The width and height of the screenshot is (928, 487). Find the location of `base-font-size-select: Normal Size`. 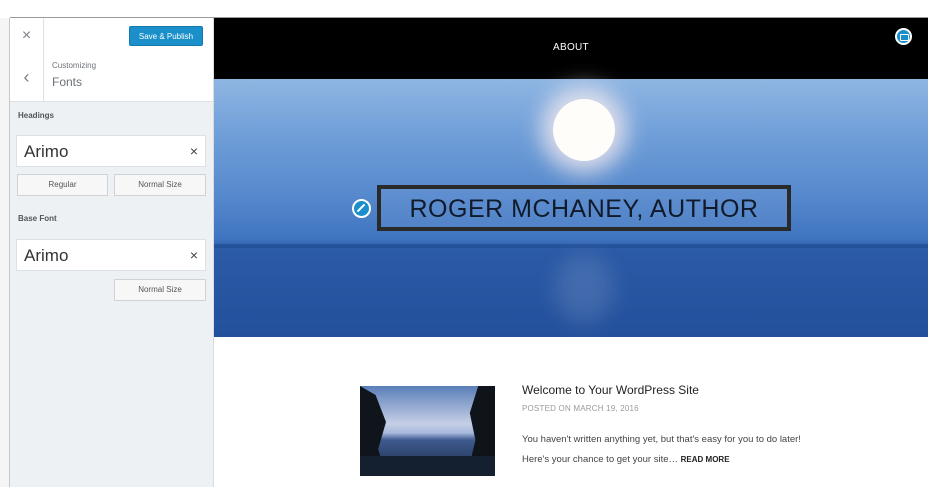

base-font-size-select: Normal Size is located at coordinates (160, 290).